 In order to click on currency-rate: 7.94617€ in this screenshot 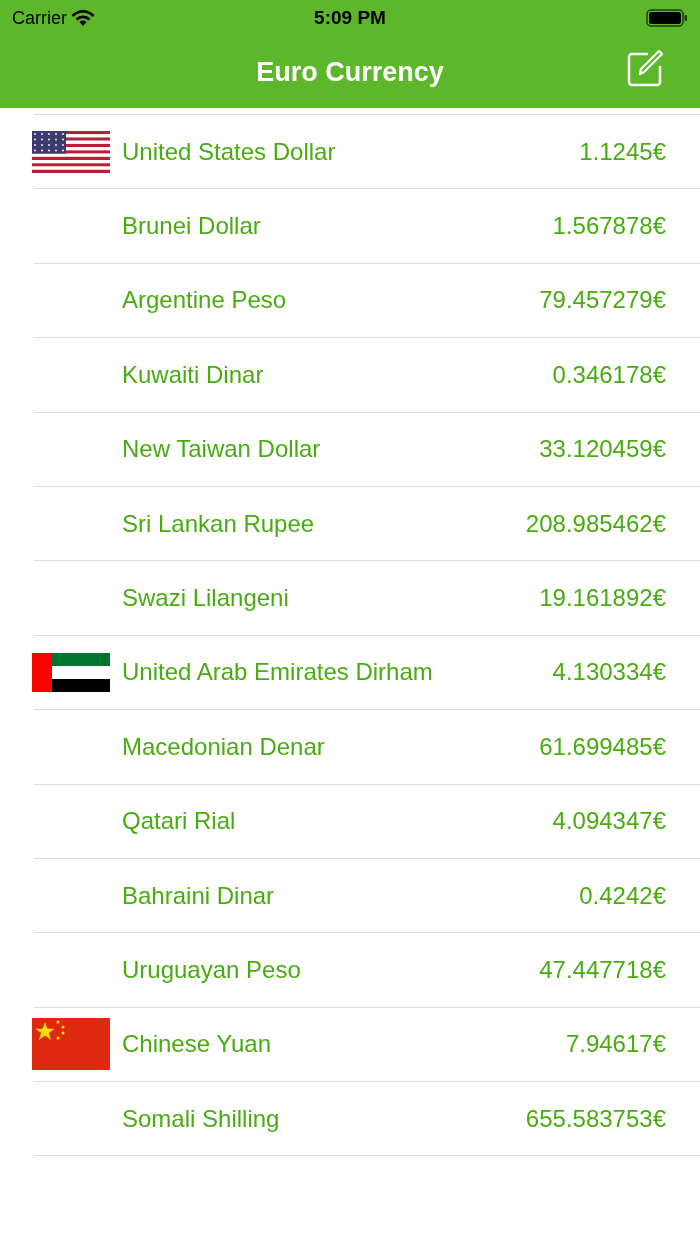, I will do `click(615, 1044)`.